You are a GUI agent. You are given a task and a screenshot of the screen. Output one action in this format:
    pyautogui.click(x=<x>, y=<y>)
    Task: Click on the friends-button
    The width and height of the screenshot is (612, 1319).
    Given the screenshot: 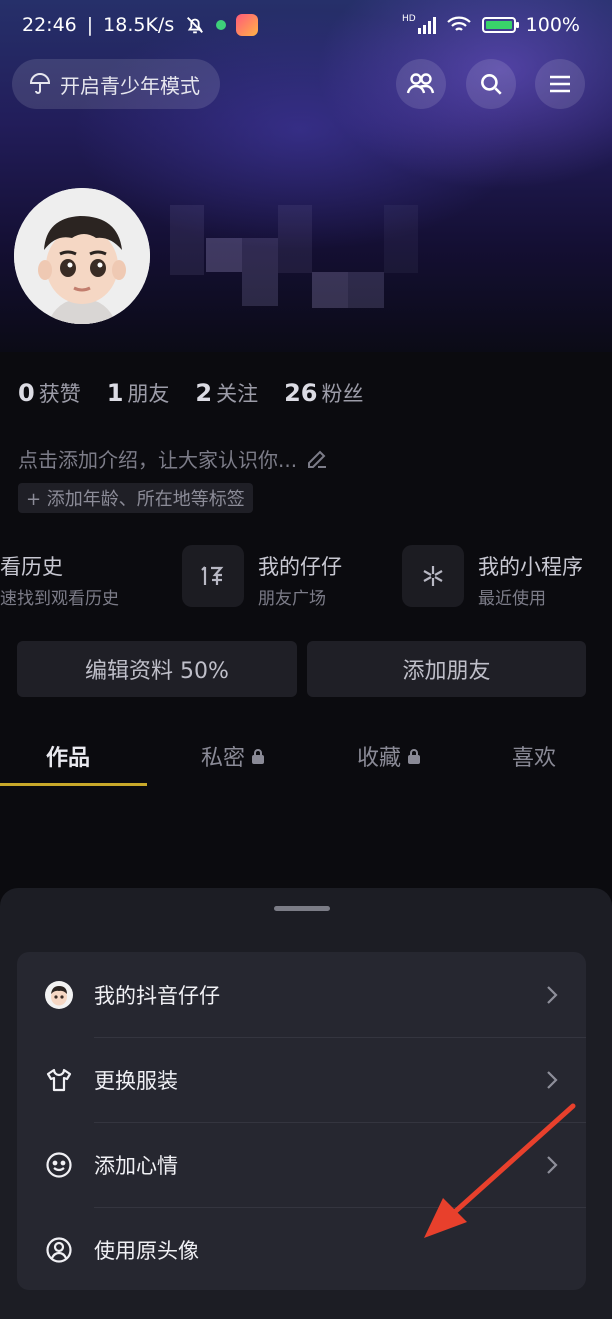 What is the action you would take?
    pyautogui.click(x=421, y=84)
    